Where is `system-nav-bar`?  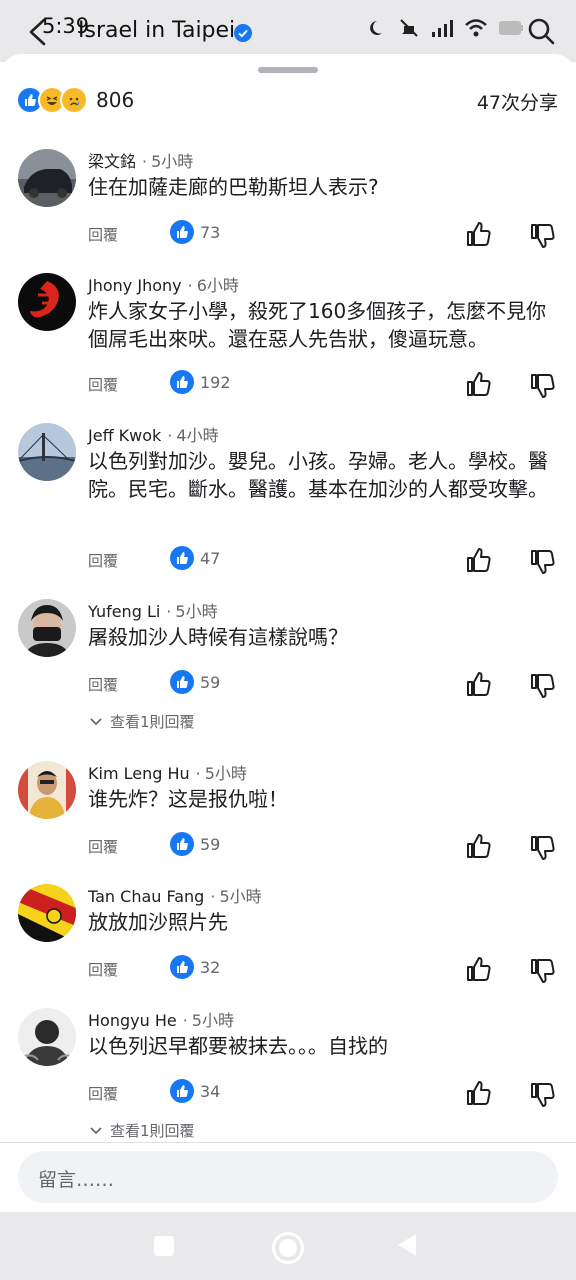
system-nav-bar is located at coordinates (288, 1246).